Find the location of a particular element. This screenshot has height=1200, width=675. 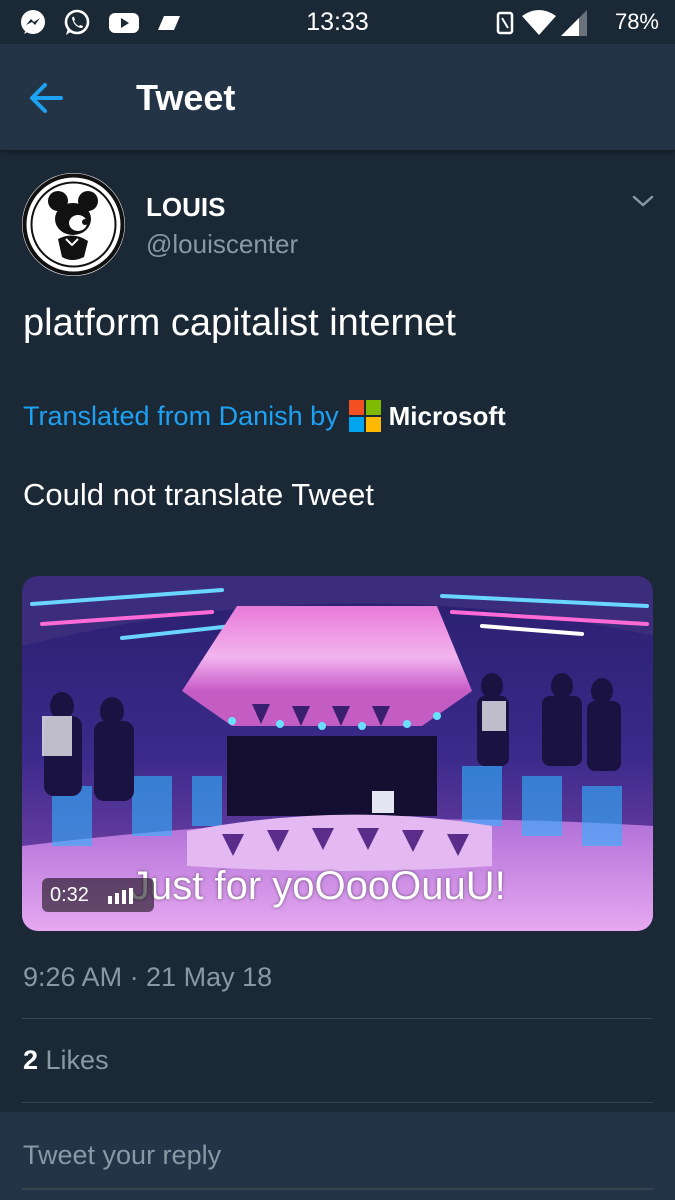

arrow-left-icon is located at coordinates (46, 98).